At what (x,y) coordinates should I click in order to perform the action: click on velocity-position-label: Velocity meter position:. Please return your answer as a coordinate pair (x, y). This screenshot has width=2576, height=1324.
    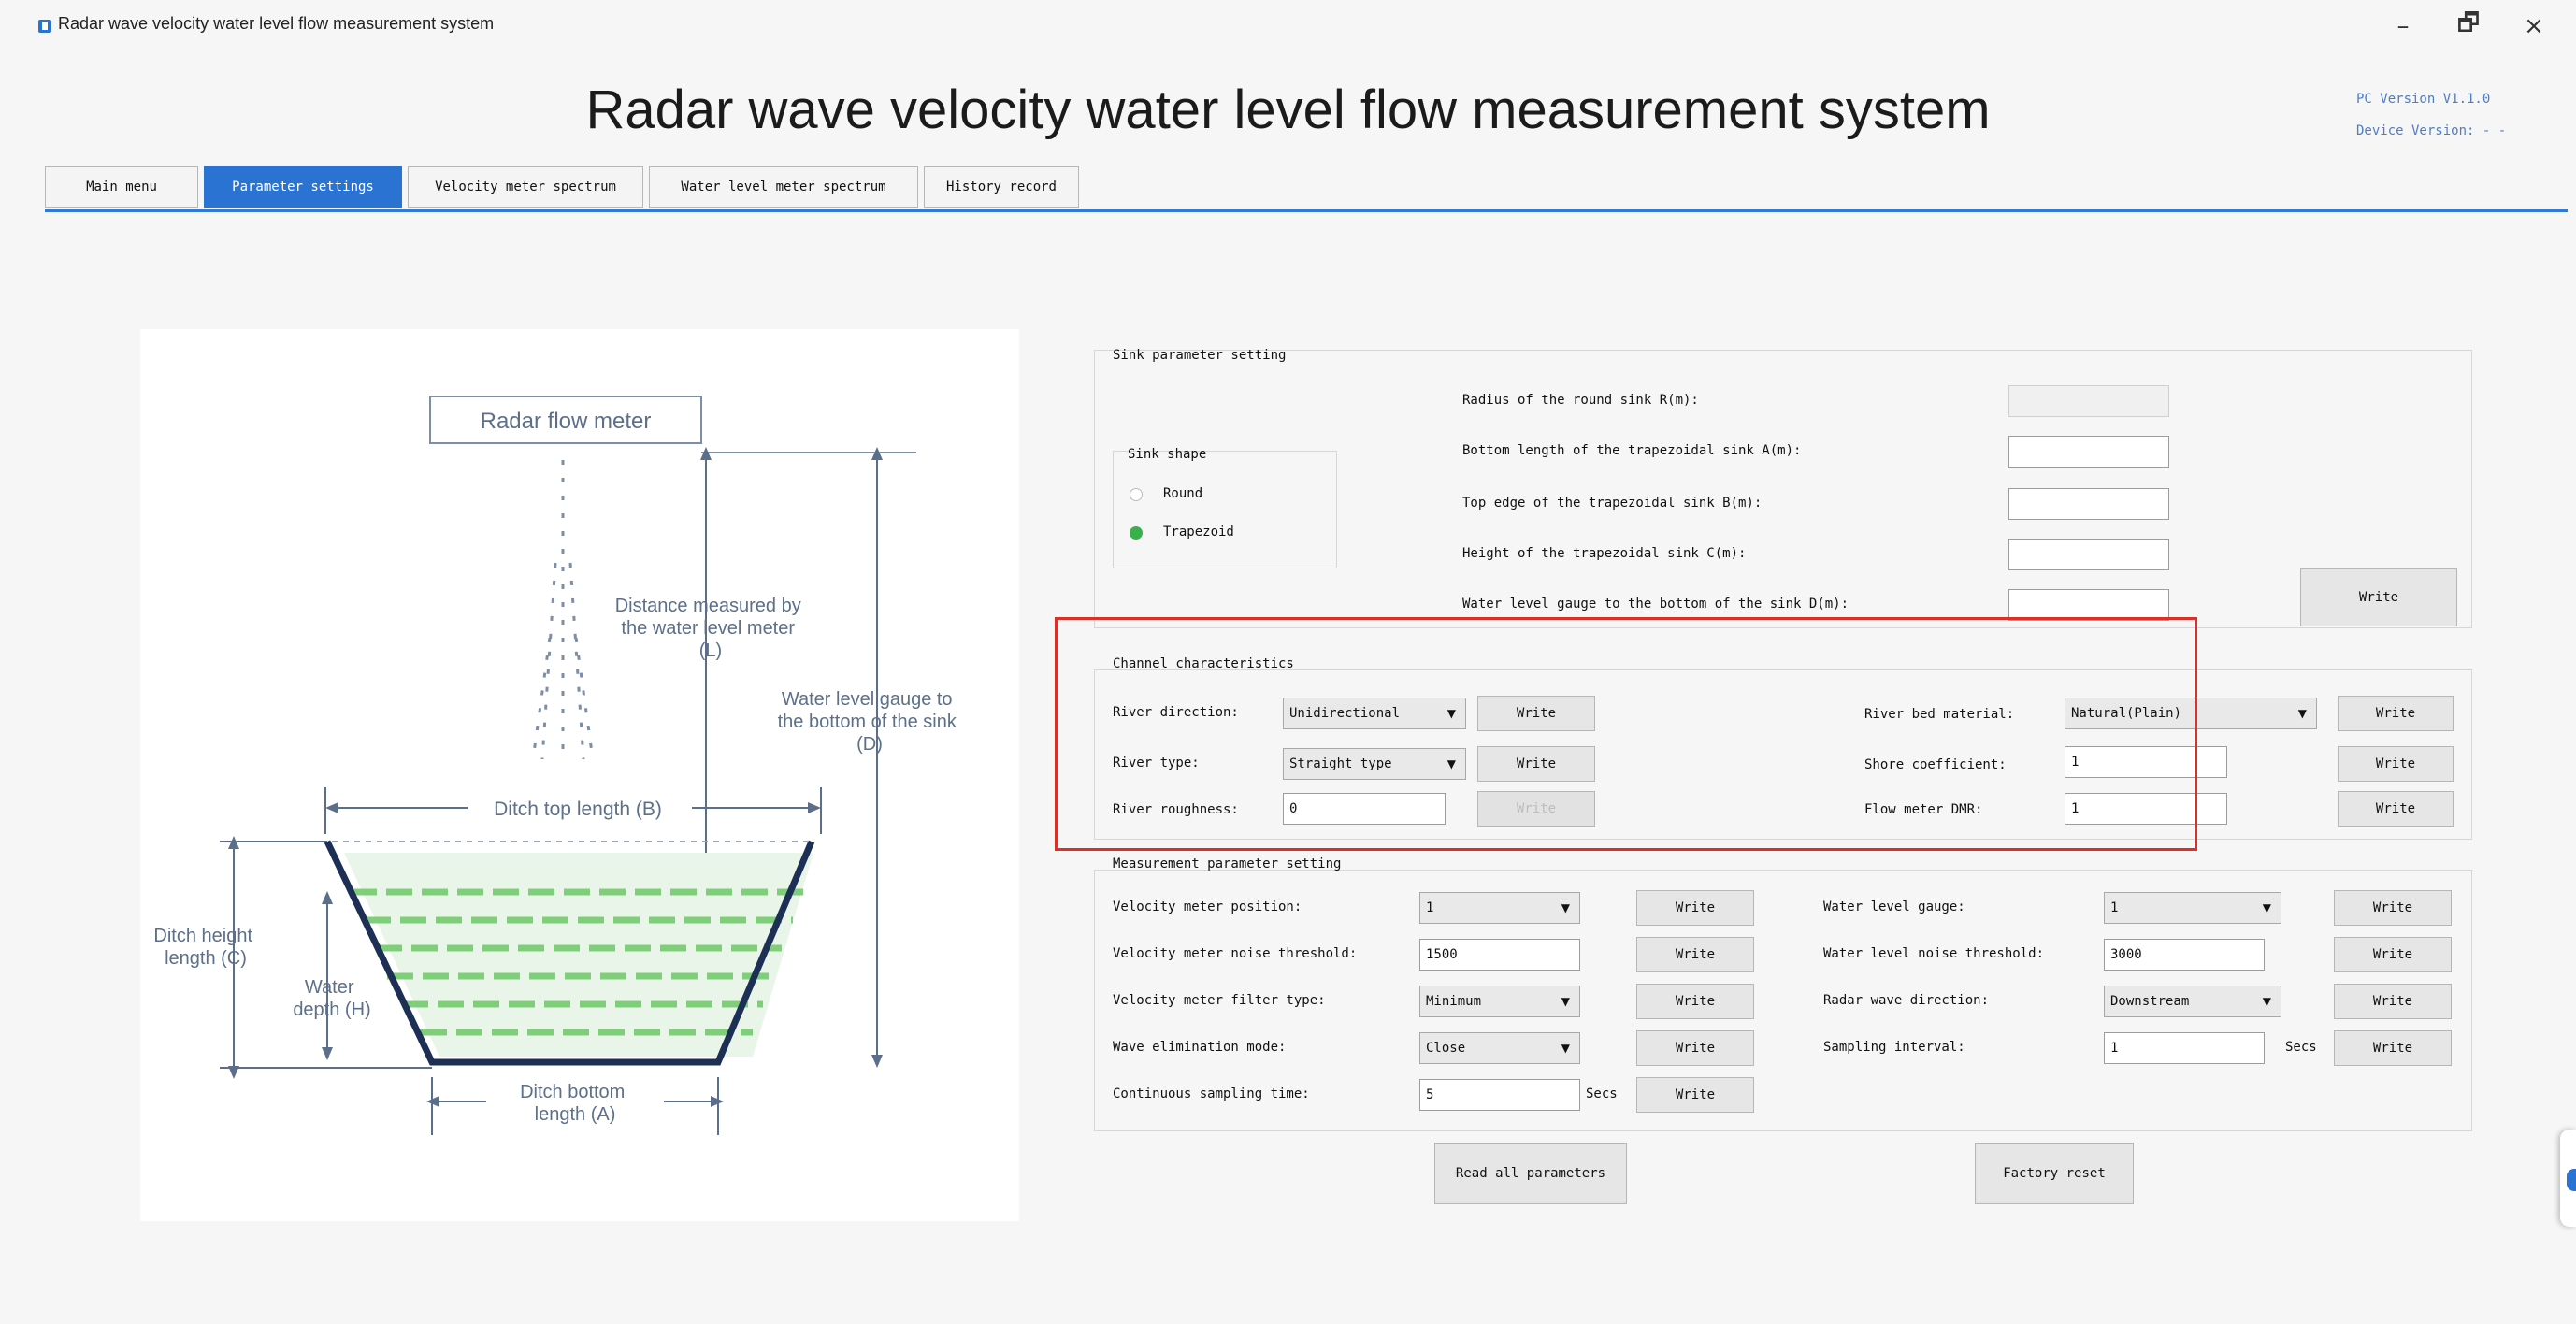
    Looking at the image, I should click on (1208, 906).